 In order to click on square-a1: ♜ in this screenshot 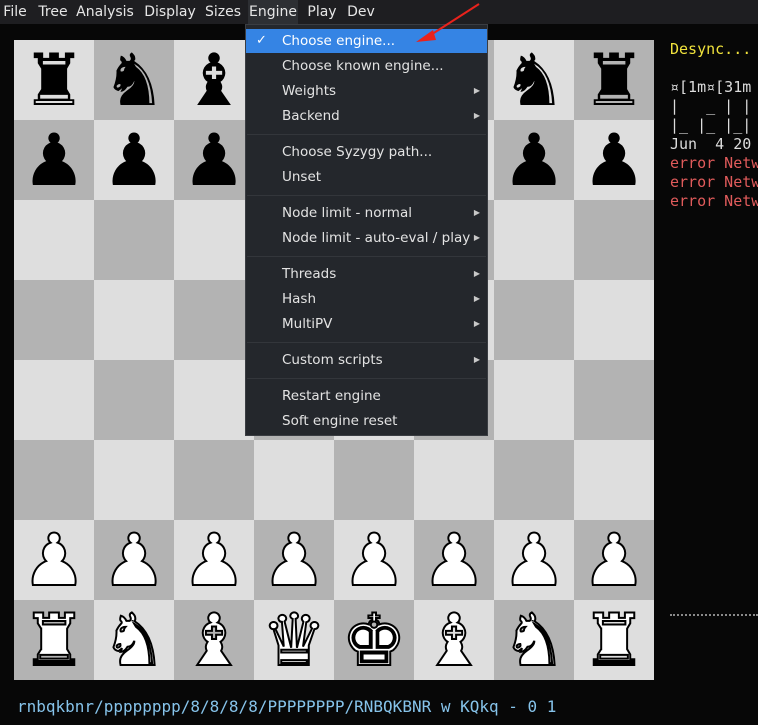, I will do `click(54, 640)`.